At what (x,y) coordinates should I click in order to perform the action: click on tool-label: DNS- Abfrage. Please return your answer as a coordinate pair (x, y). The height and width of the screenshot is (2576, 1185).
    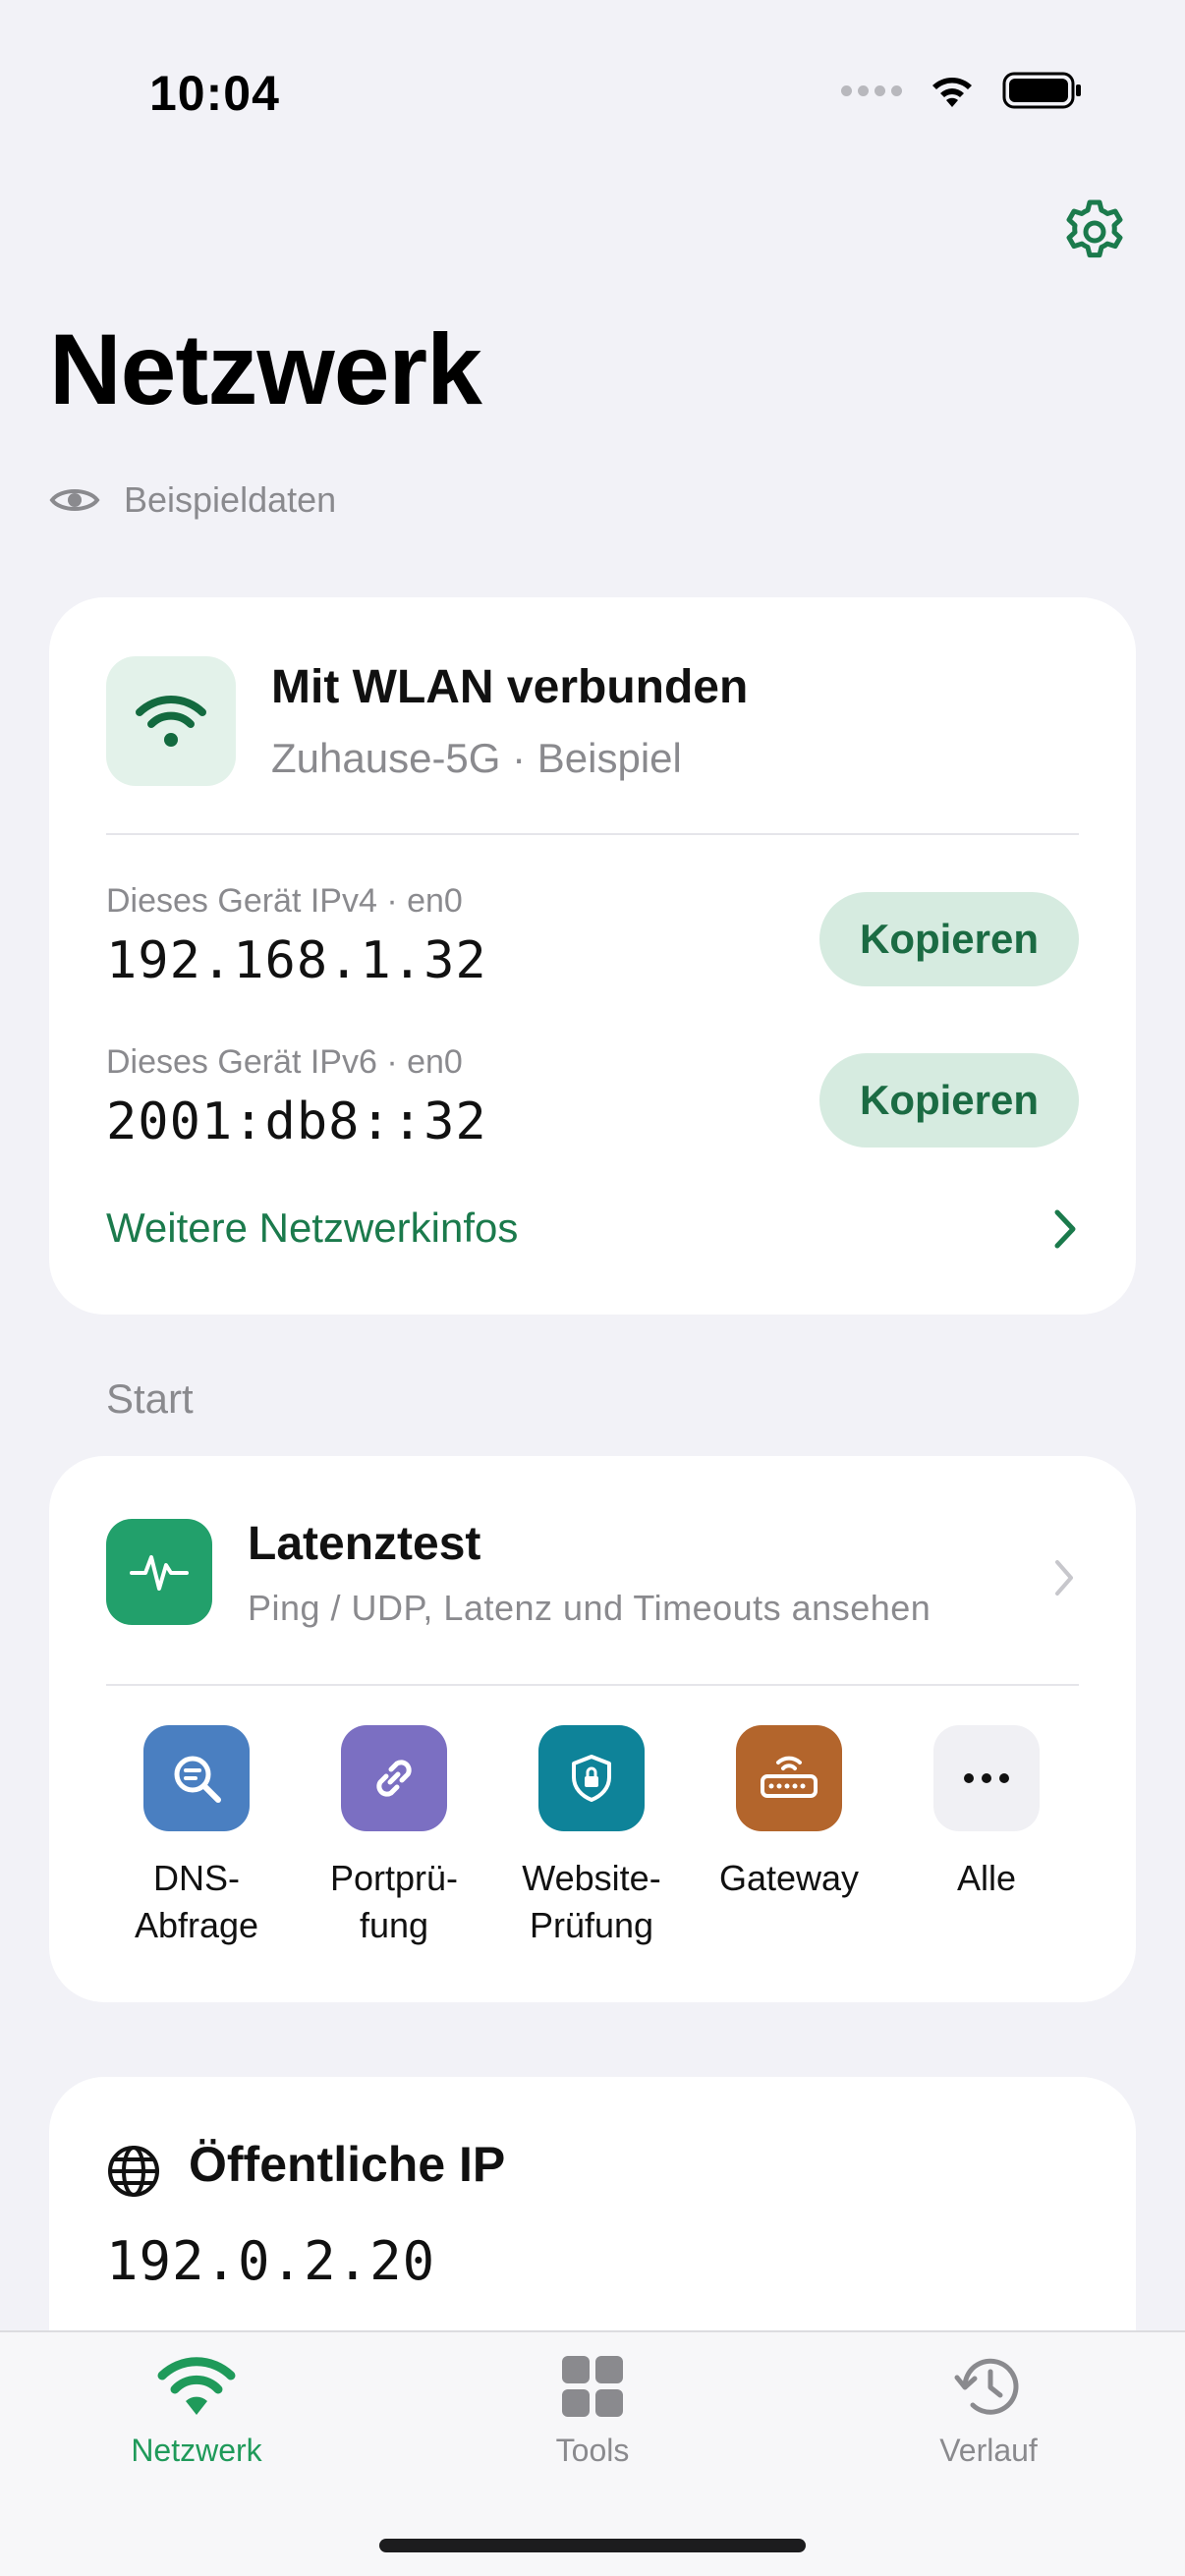
    Looking at the image, I should click on (197, 1901).